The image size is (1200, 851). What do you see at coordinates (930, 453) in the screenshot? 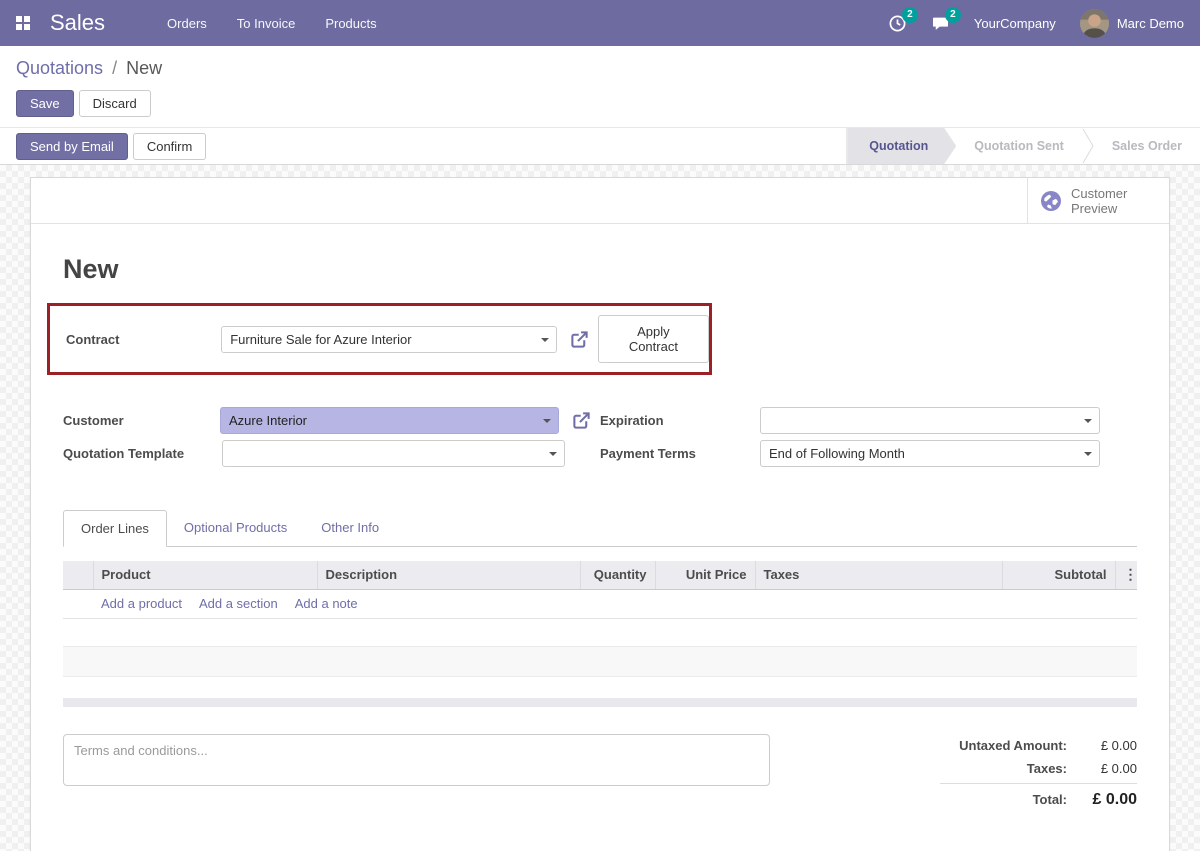
I see `payment-terms-select: End of Following Month` at bounding box center [930, 453].